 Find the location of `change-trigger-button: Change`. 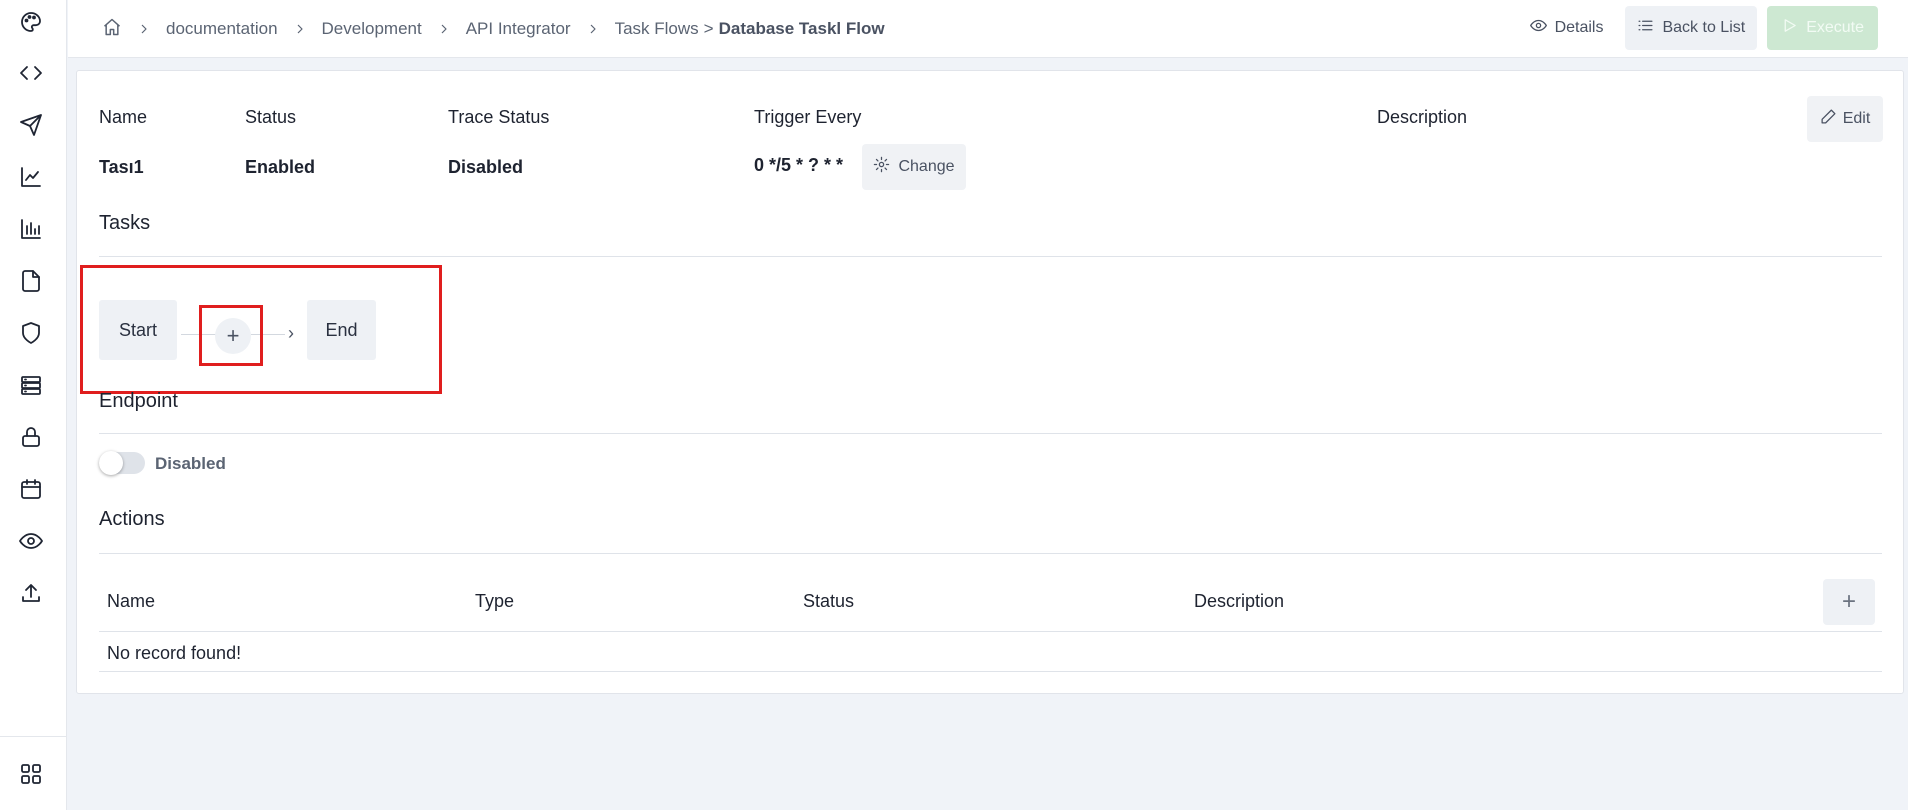

change-trigger-button: Change is located at coordinates (914, 167).